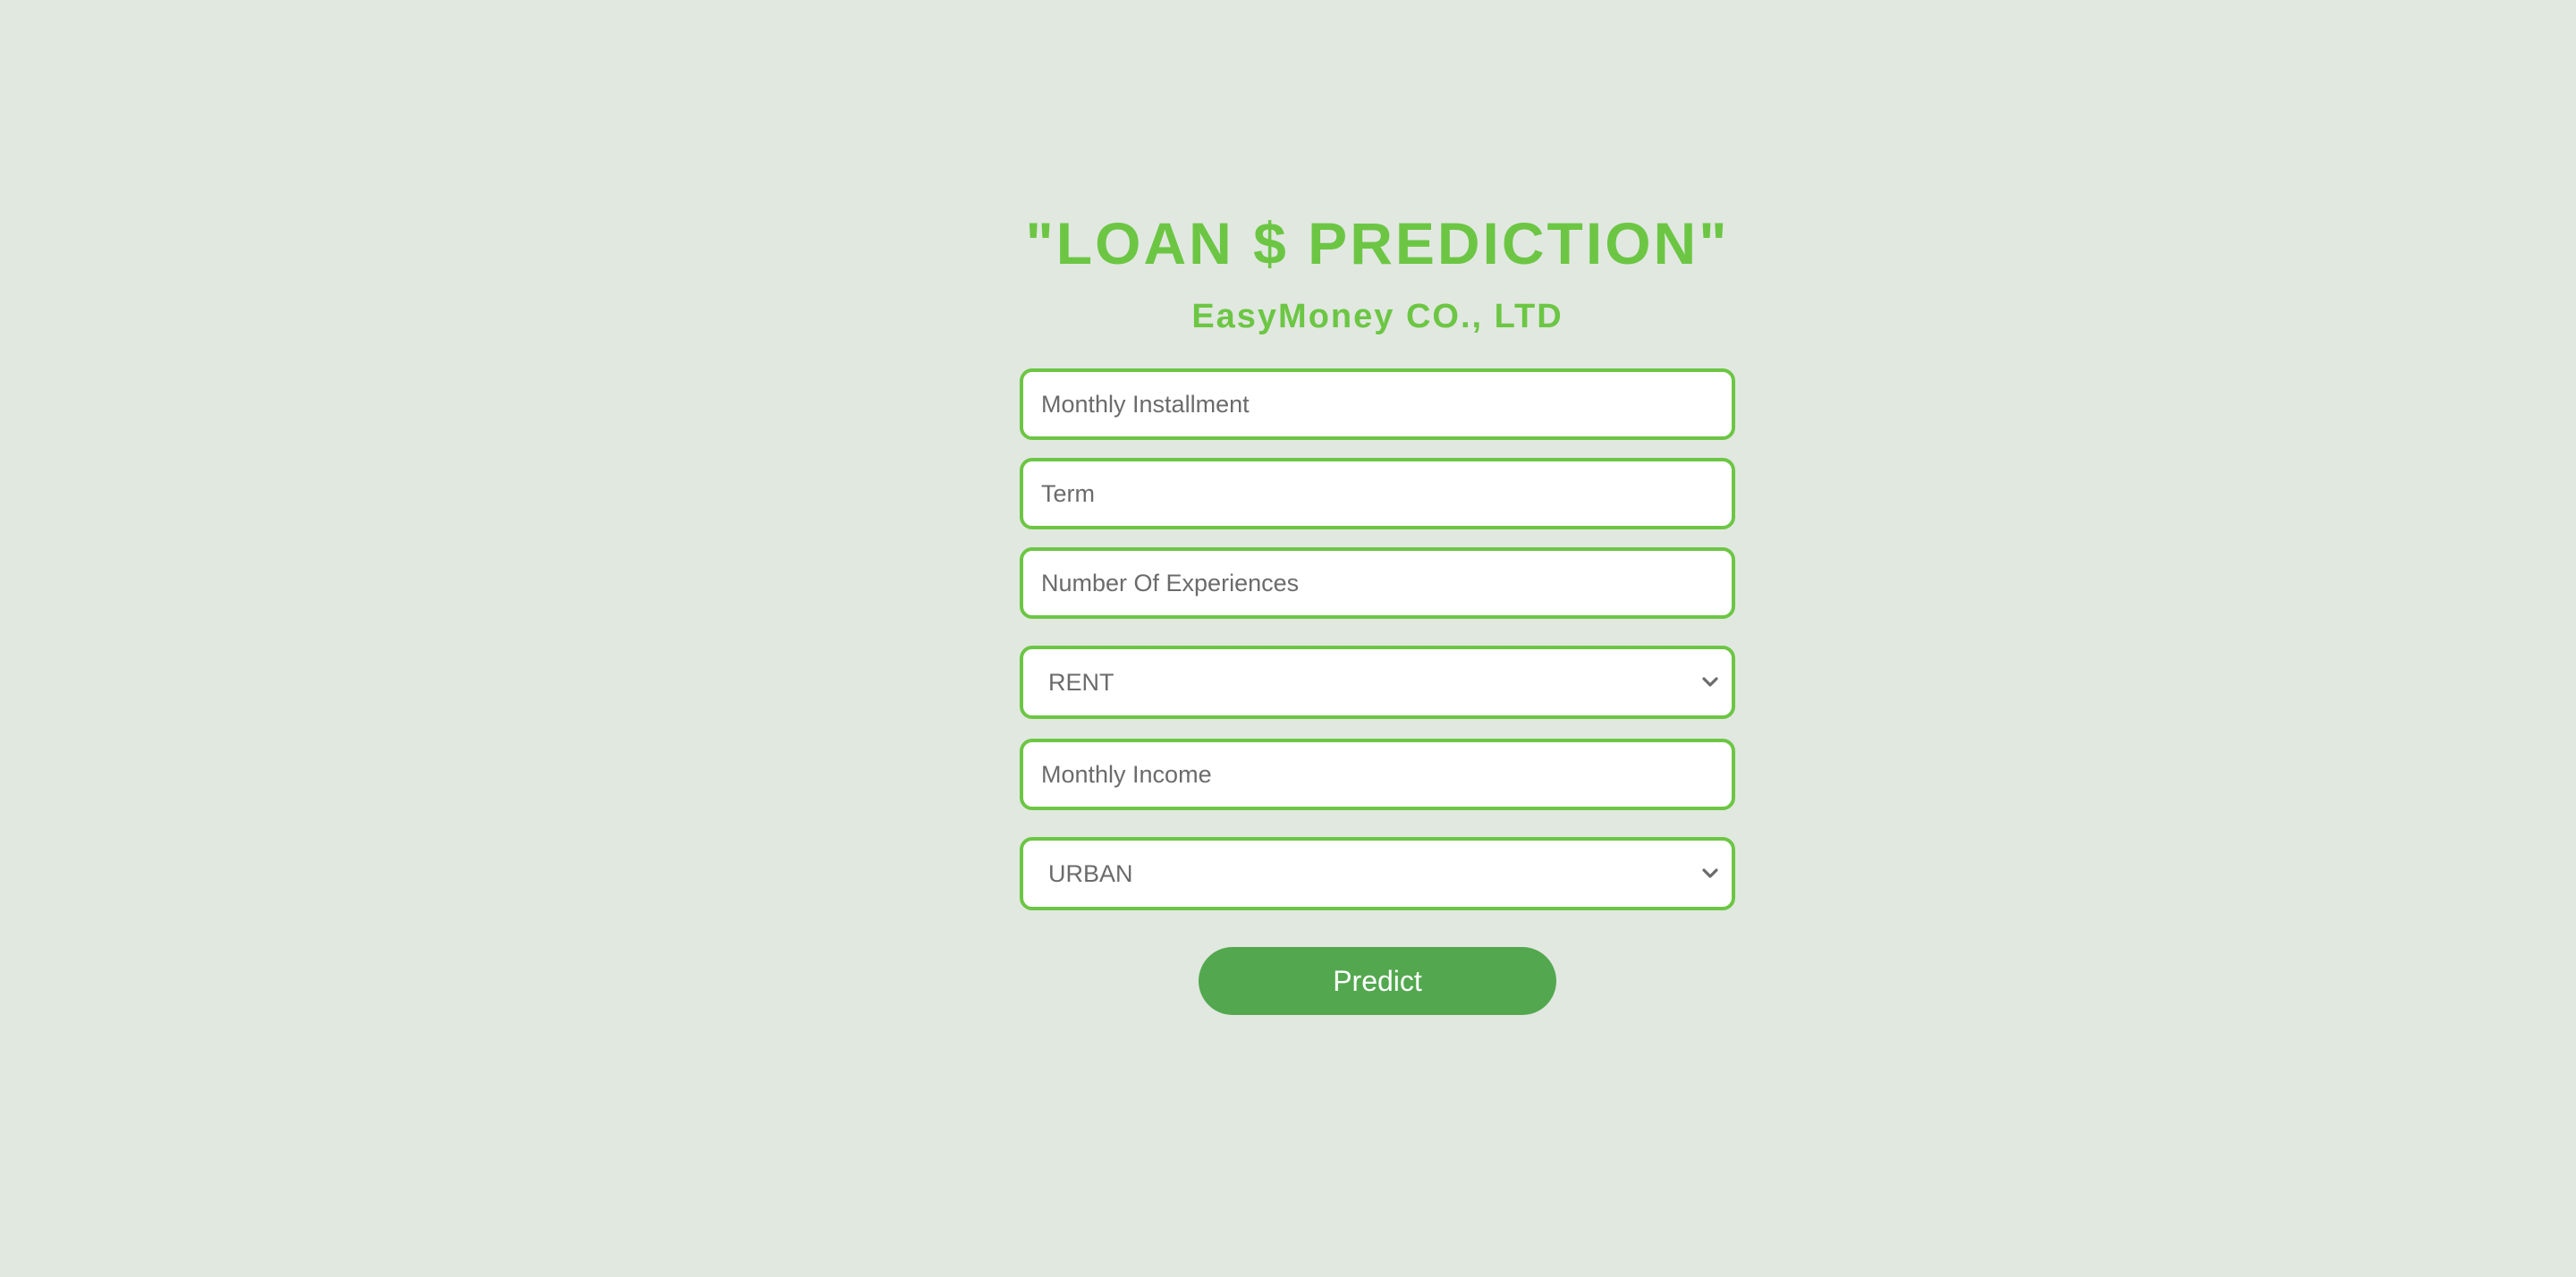  What do you see at coordinates (1068, 494) in the screenshot?
I see `term-placeholder: Term` at bounding box center [1068, 494].